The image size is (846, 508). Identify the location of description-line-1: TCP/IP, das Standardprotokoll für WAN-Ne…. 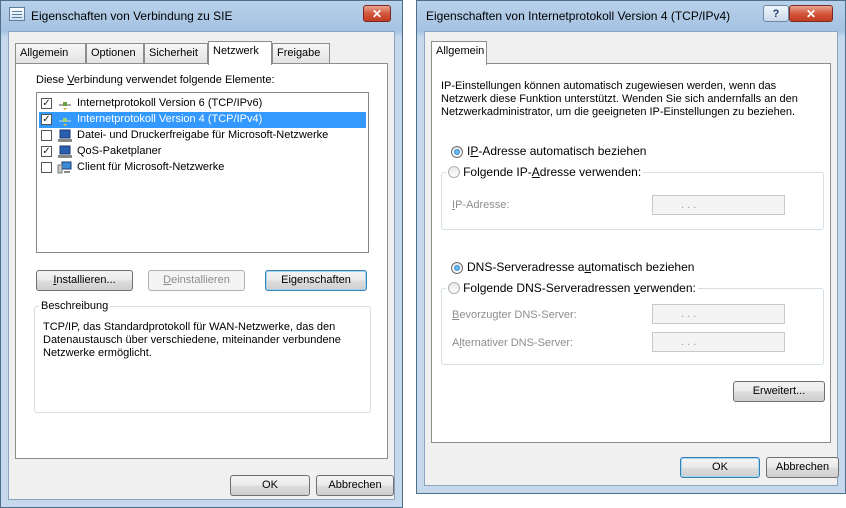
(189, 327).